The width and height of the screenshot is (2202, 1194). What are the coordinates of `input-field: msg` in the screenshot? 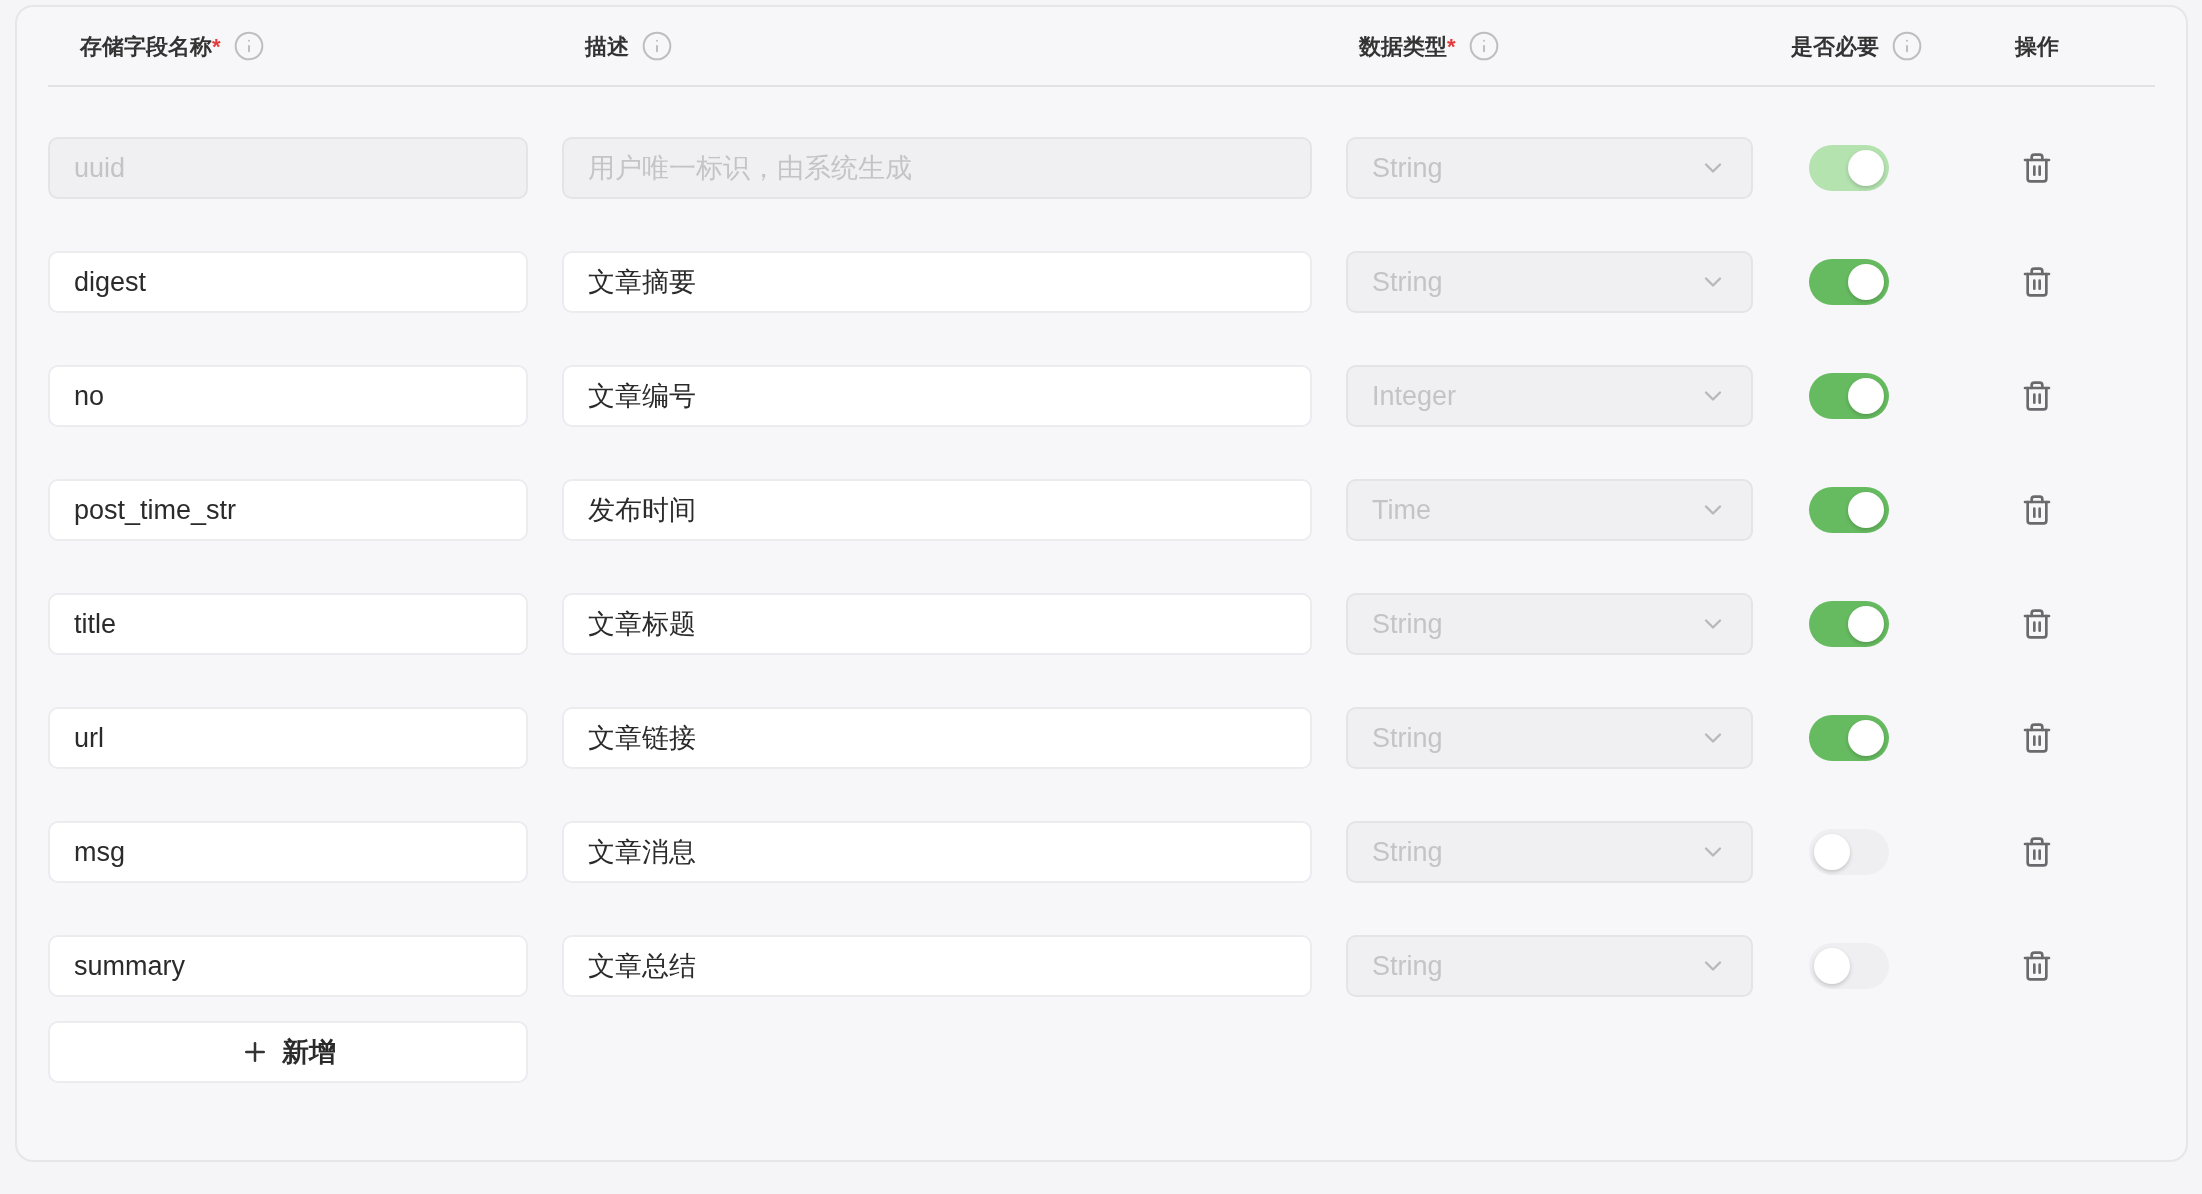 It's located at (288, 852).